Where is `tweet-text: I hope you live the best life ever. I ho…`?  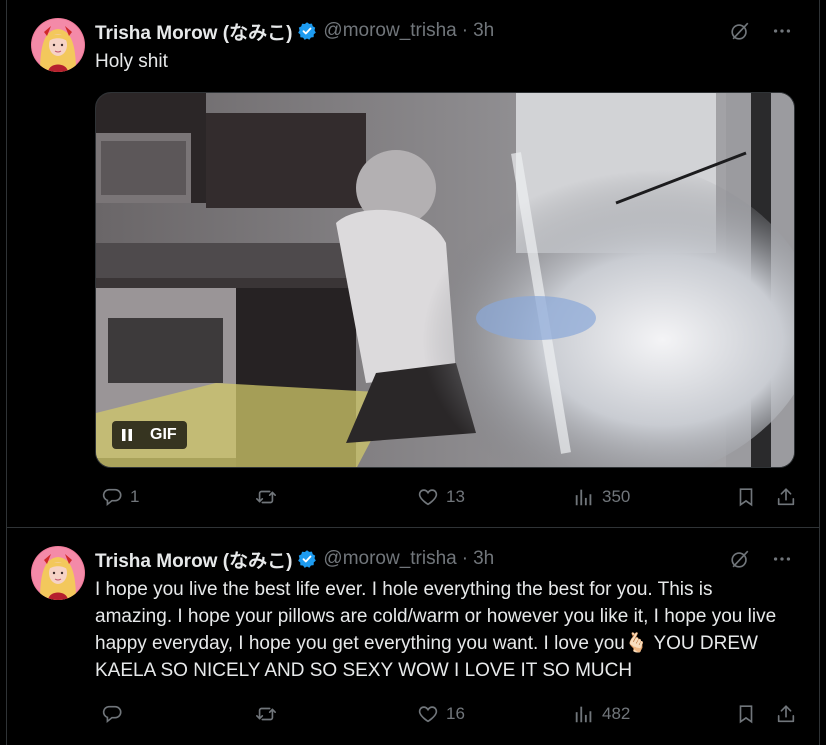
tweet-text: I hope you live the best life ever. I ho… is located at coordinates (436, 630).